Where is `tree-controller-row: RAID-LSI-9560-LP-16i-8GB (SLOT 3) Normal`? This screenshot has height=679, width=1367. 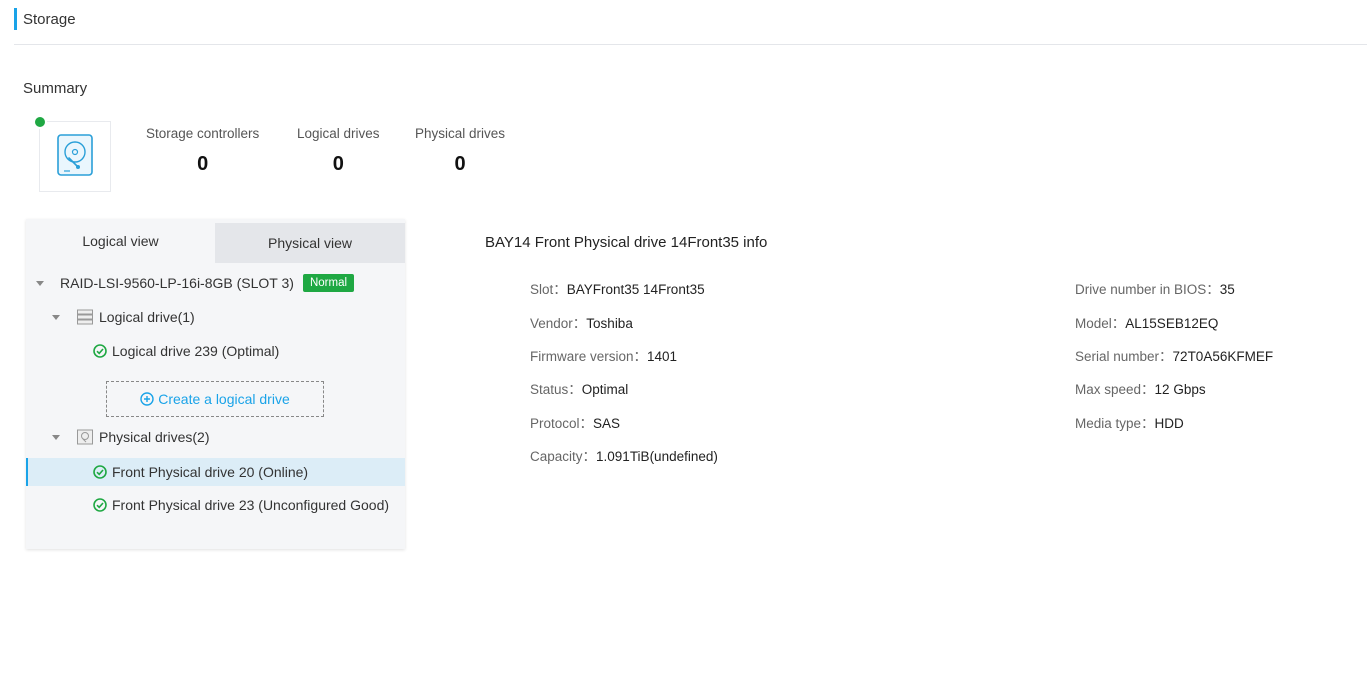
tree-controller-row: RAID-LSI-9560-LP-16i-8GB (SLOT 3) Normal is located at coordinates (215, 283).